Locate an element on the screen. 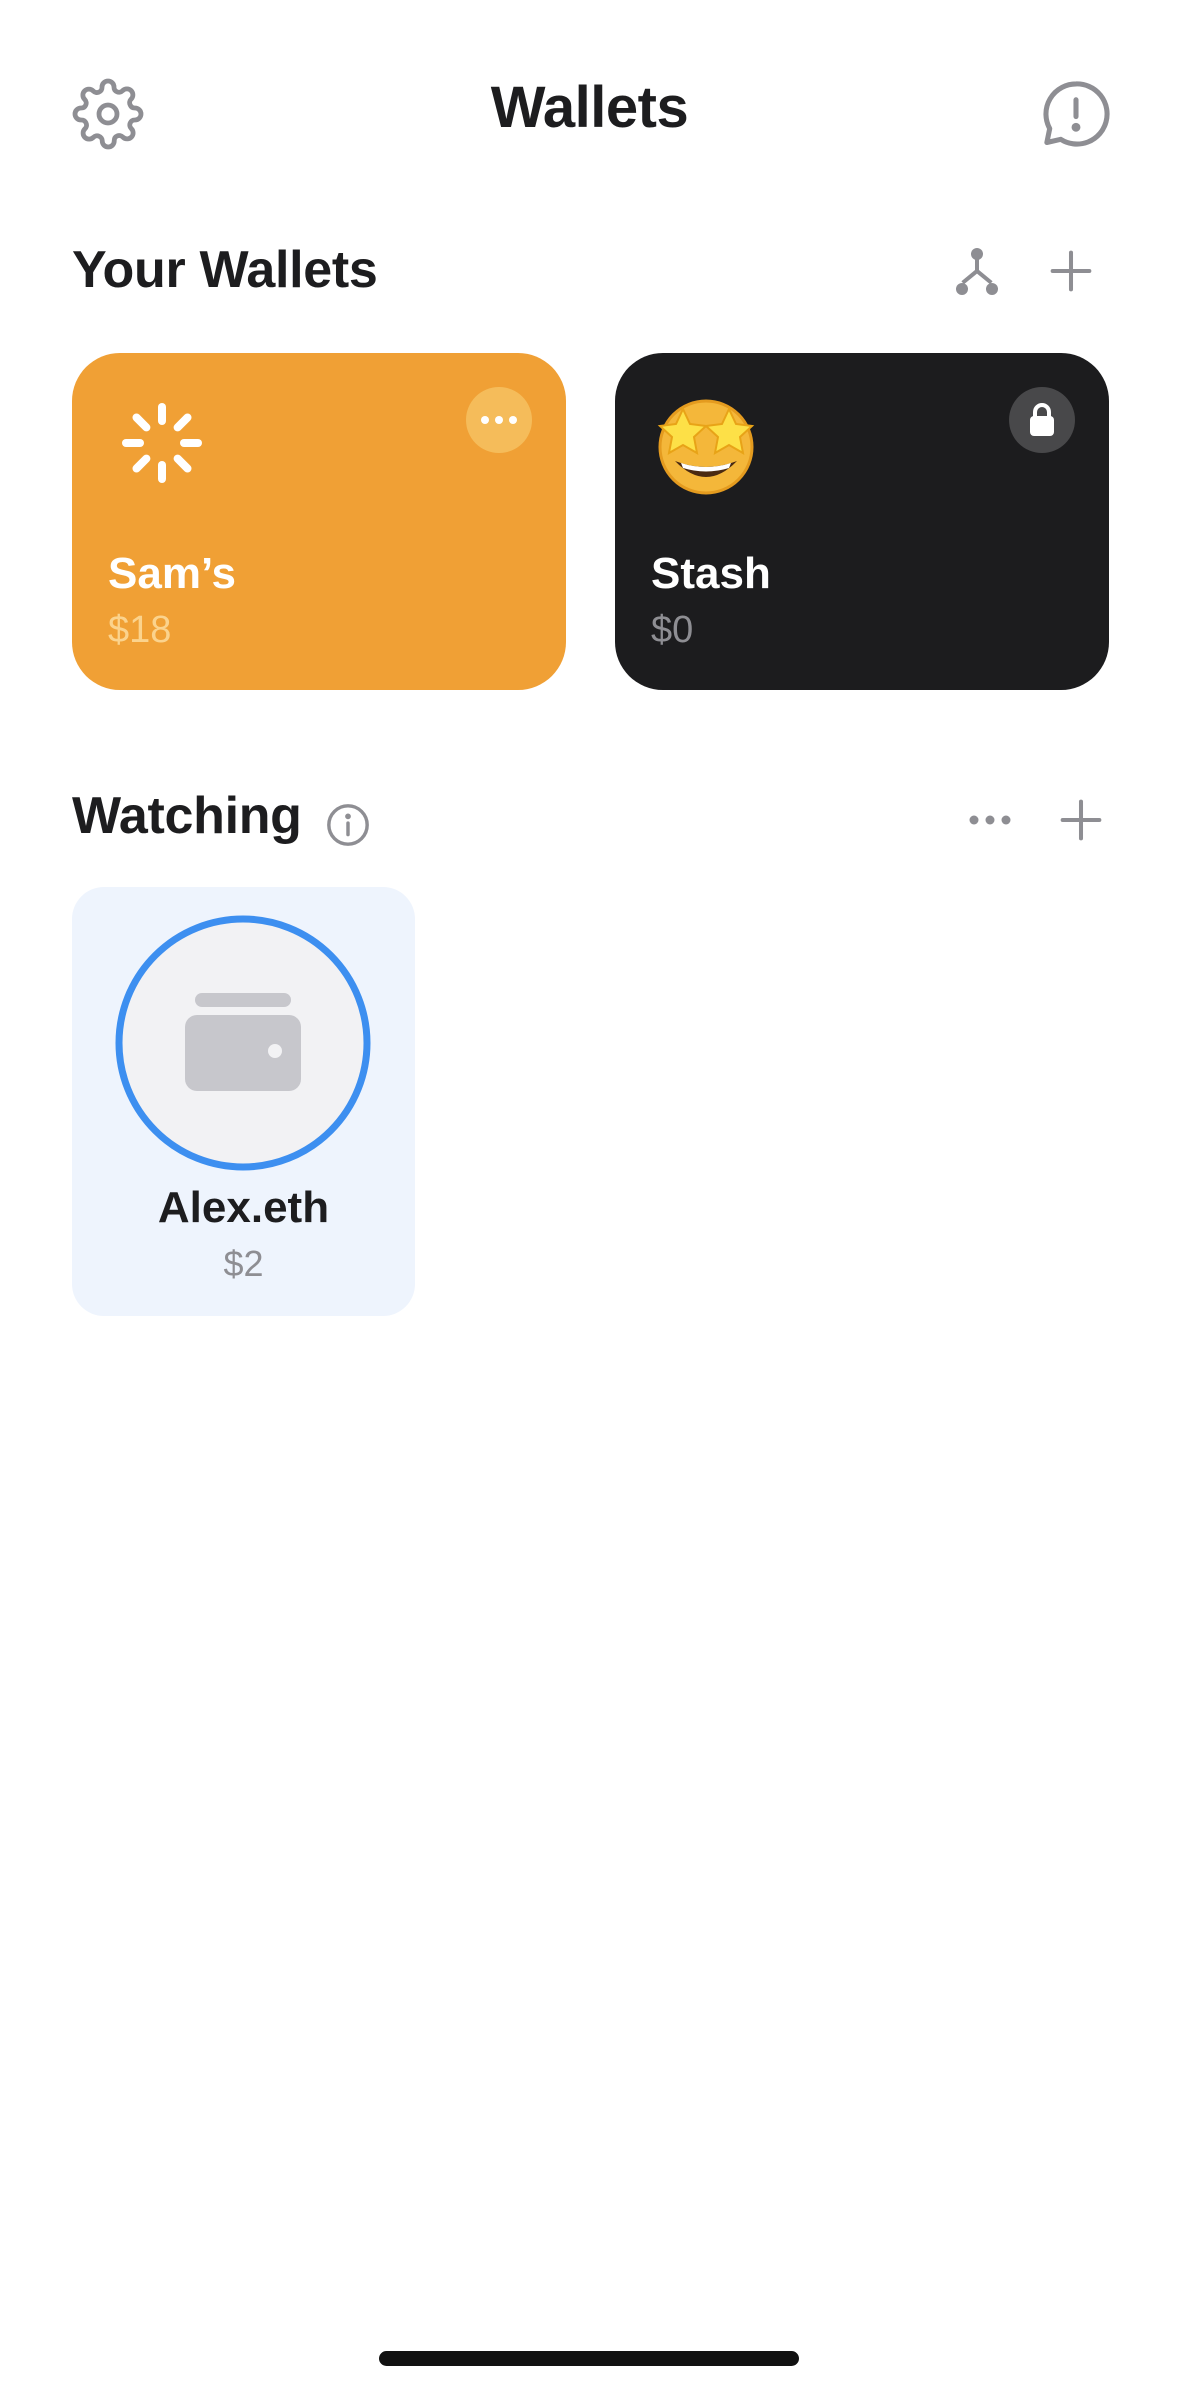  watched-wallet-card: Alex.eth $2 is located at coordinates (243, 1101).